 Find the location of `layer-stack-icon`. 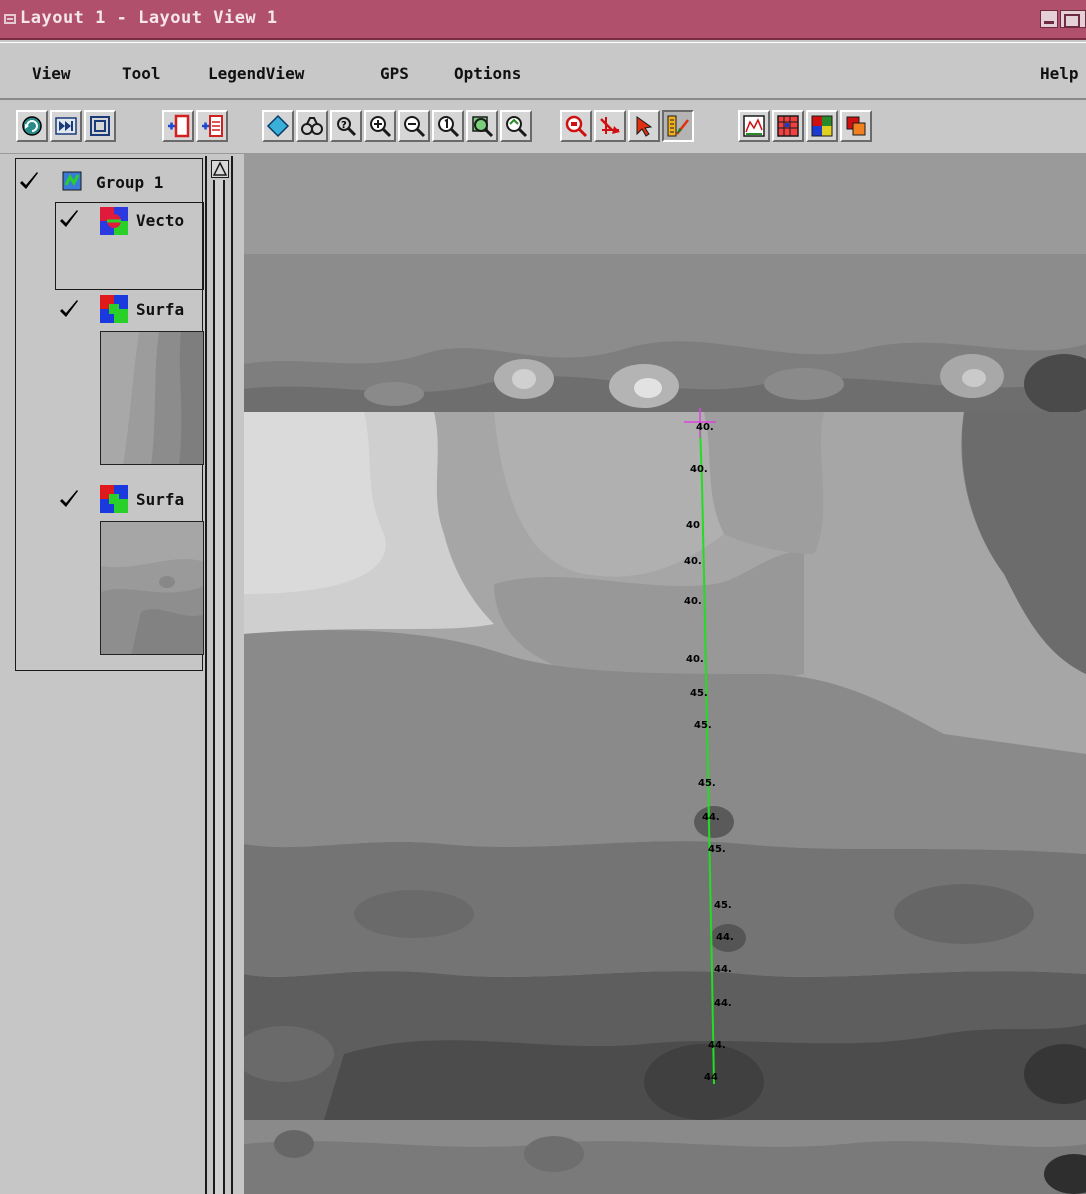

layer-stack-icon is located at coordinates (856, 126).